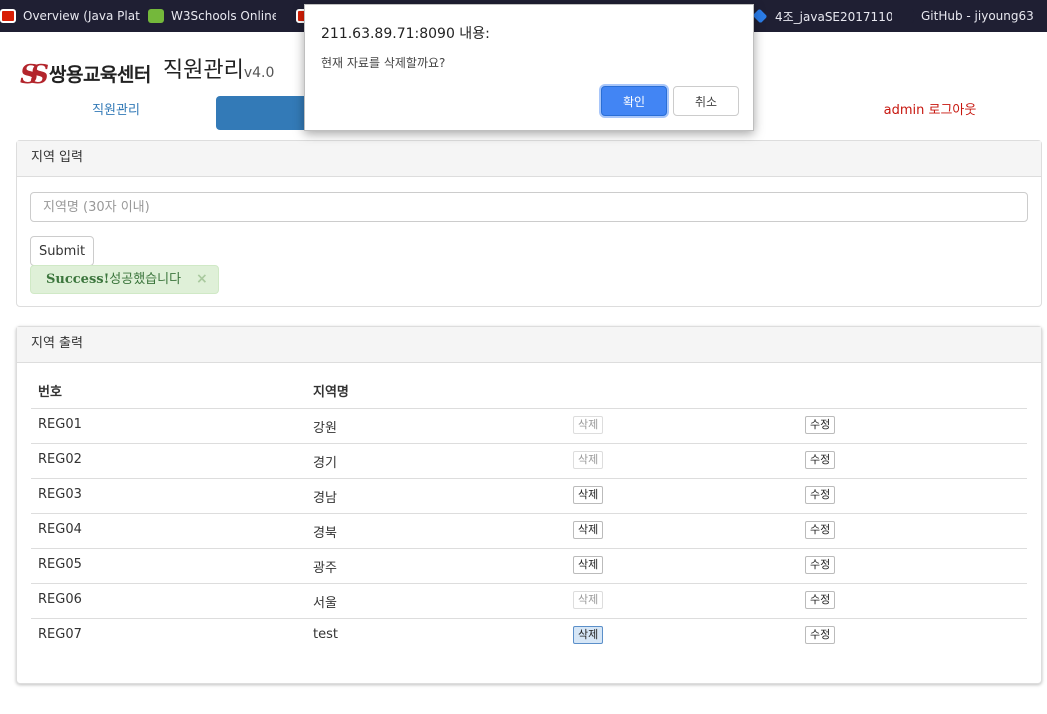 Image resolution: width=1047 pixels, height=714 pixels. What do you see at coordinates (906, 16) in the screenshot?
I see `github-icon` at bounding box center [906, 16].